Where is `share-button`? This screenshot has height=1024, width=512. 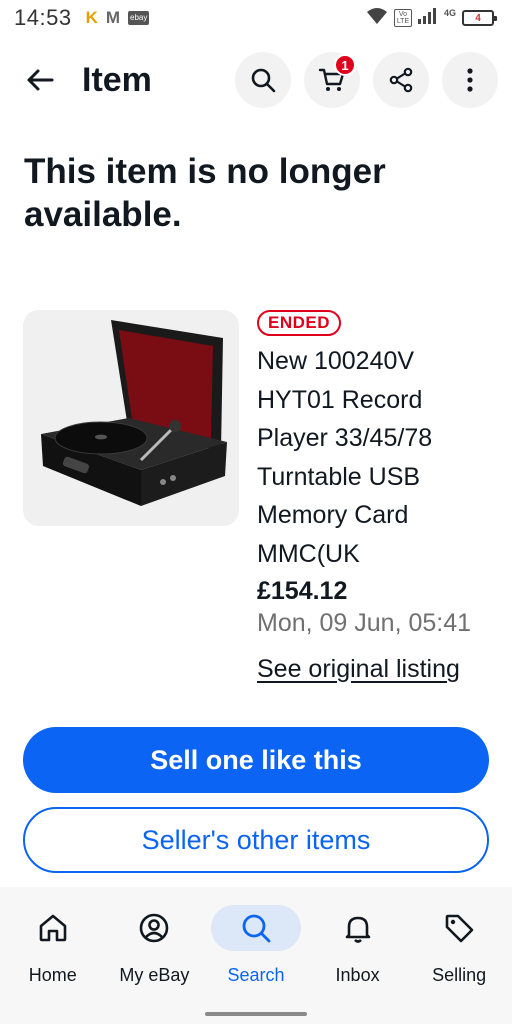 share-button is located at coordinates (401, 80).